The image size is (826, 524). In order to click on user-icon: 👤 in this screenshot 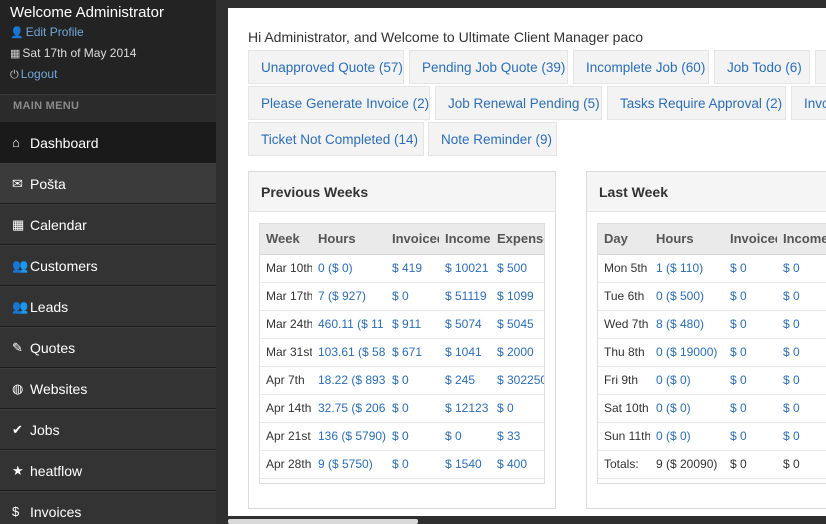, I will do `click(17, 33)`.